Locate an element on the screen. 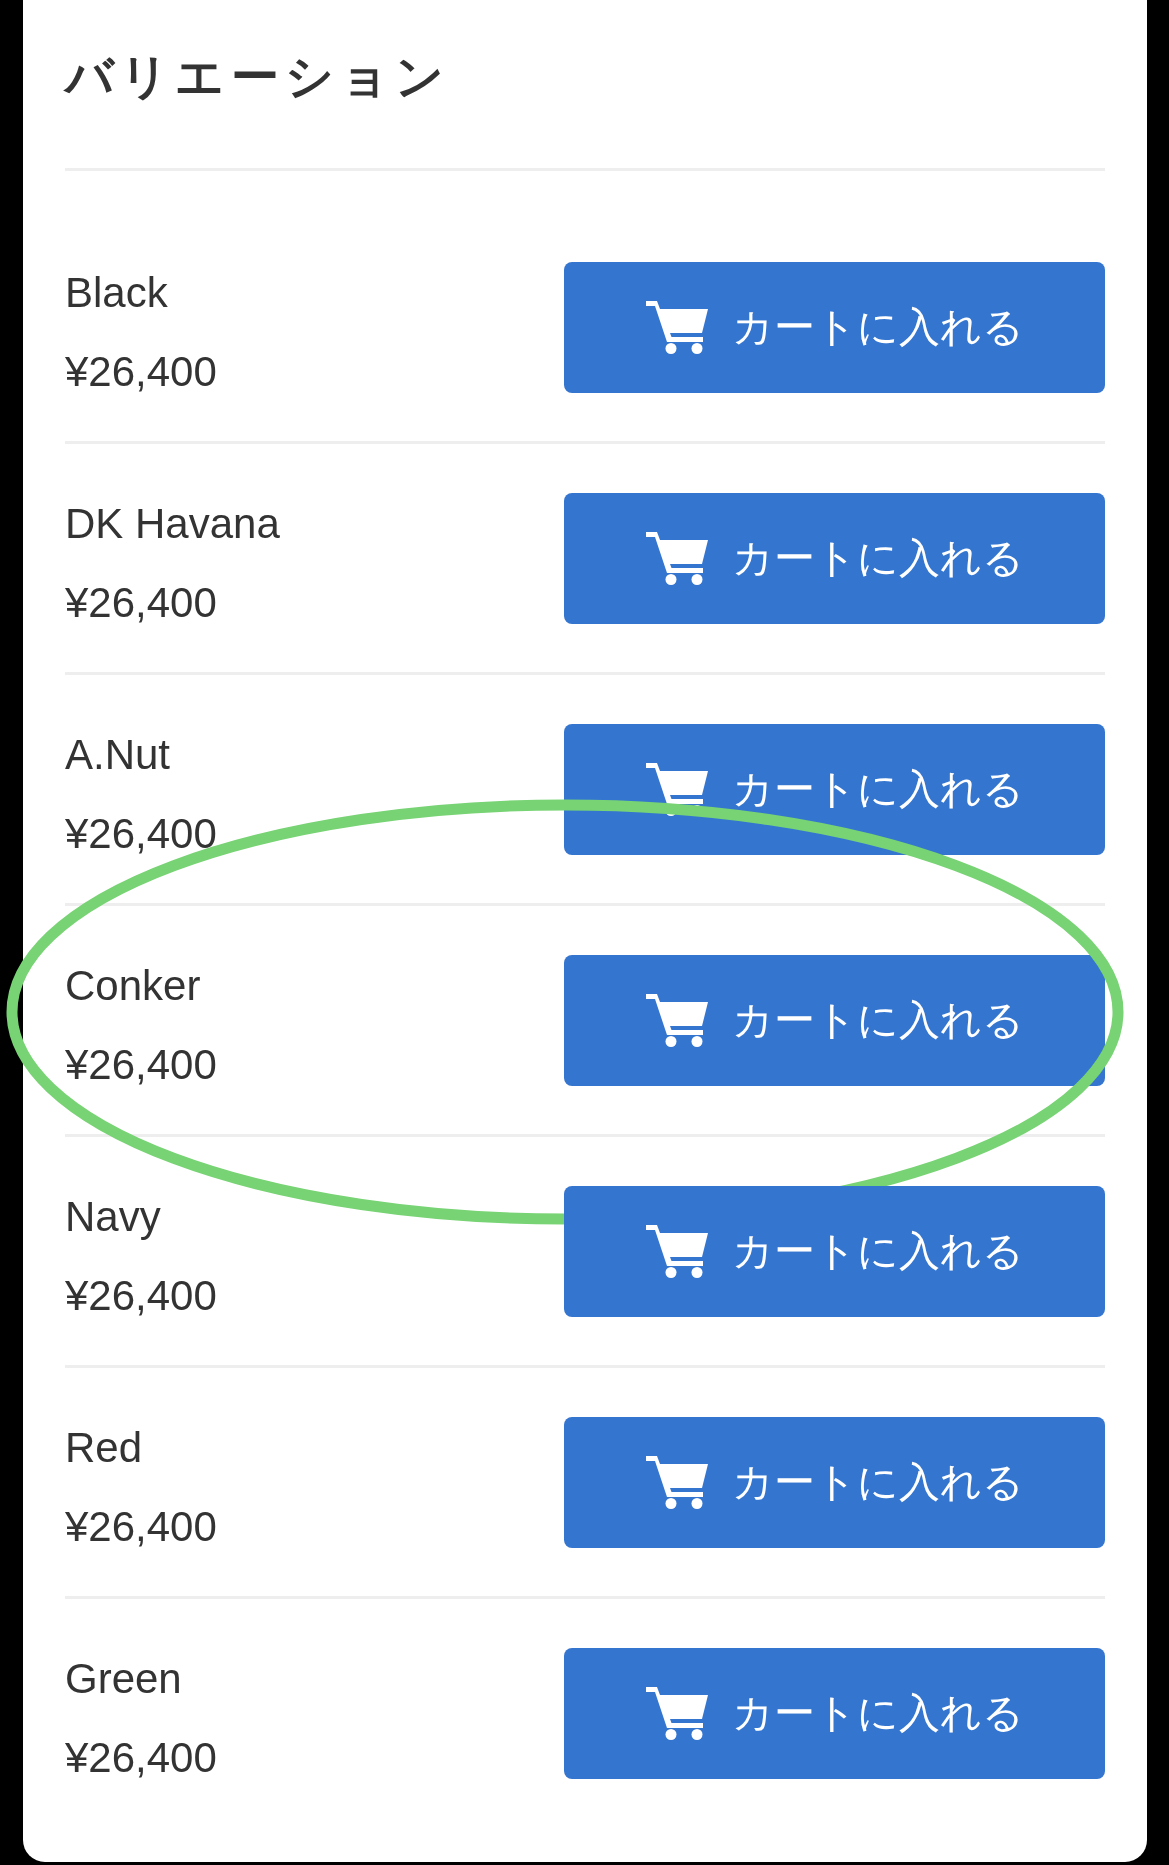 The image size is (1169, 1865). variant-name: Red is located at coordinates (104, 1448).